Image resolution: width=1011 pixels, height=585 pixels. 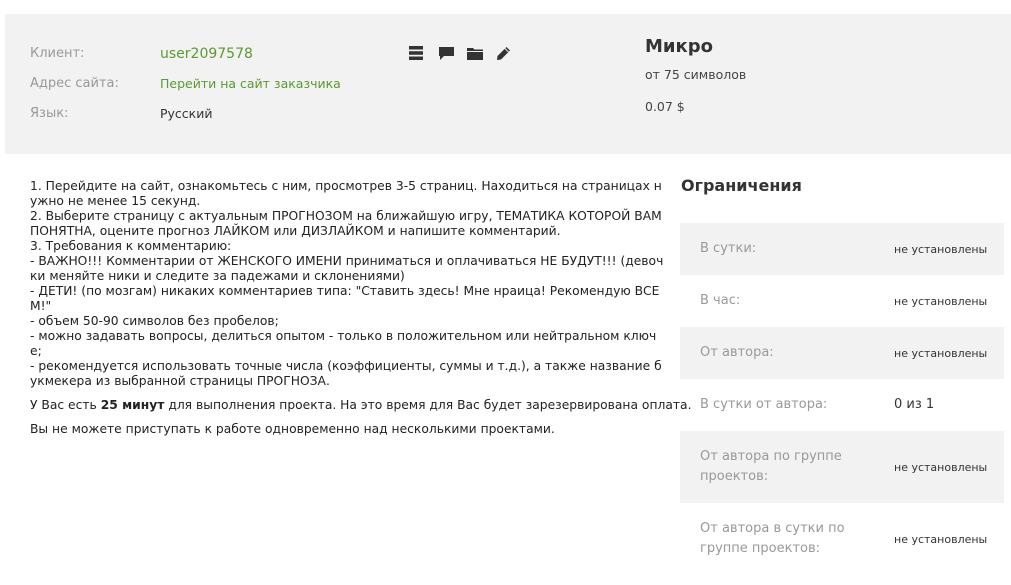 I want to click on plan-min-chars: от 75 символов, so click(x=696, y=74).